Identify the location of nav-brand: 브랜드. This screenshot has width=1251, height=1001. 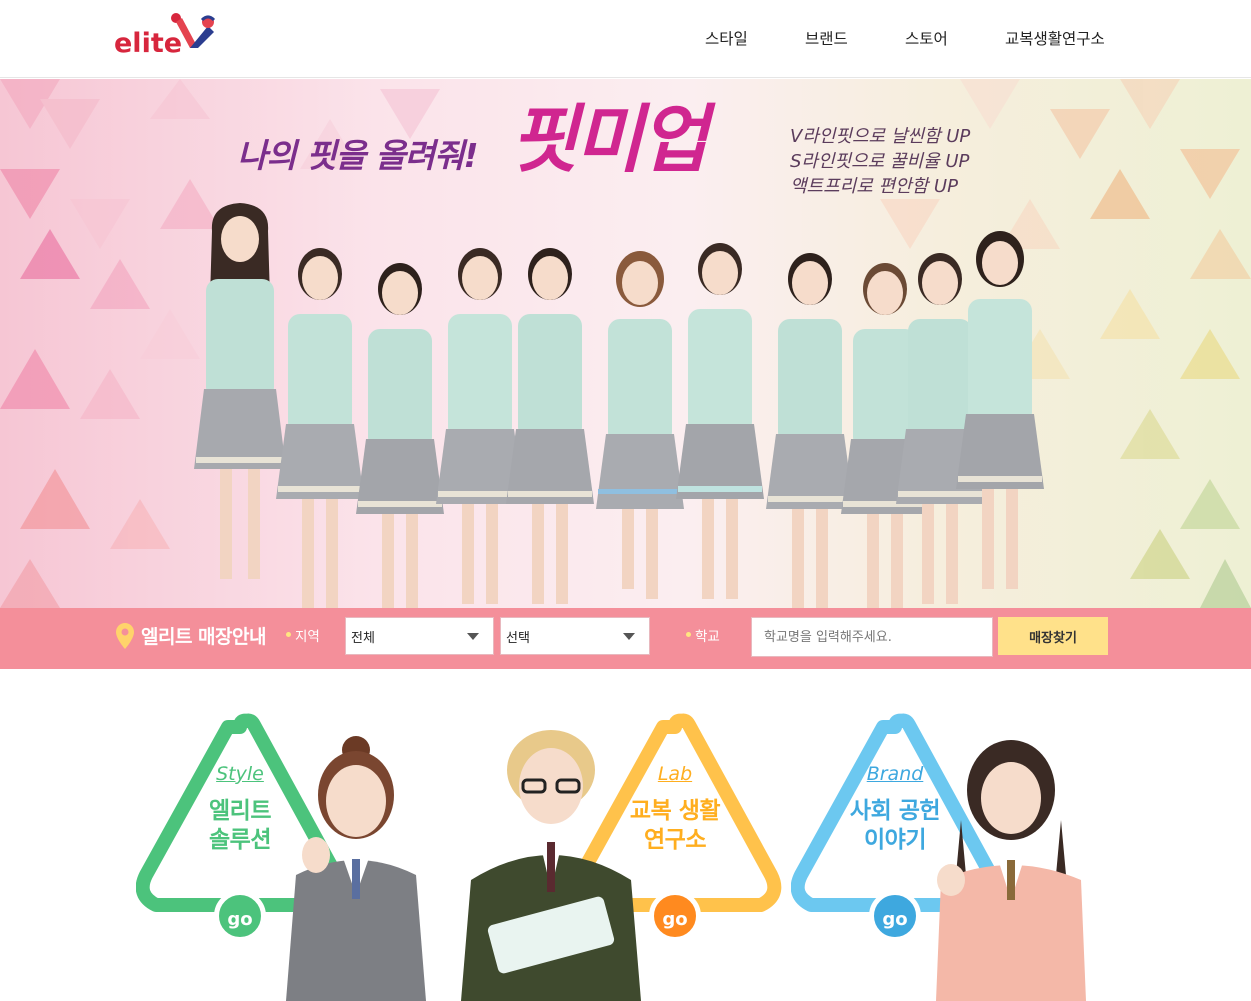
(826, 39).